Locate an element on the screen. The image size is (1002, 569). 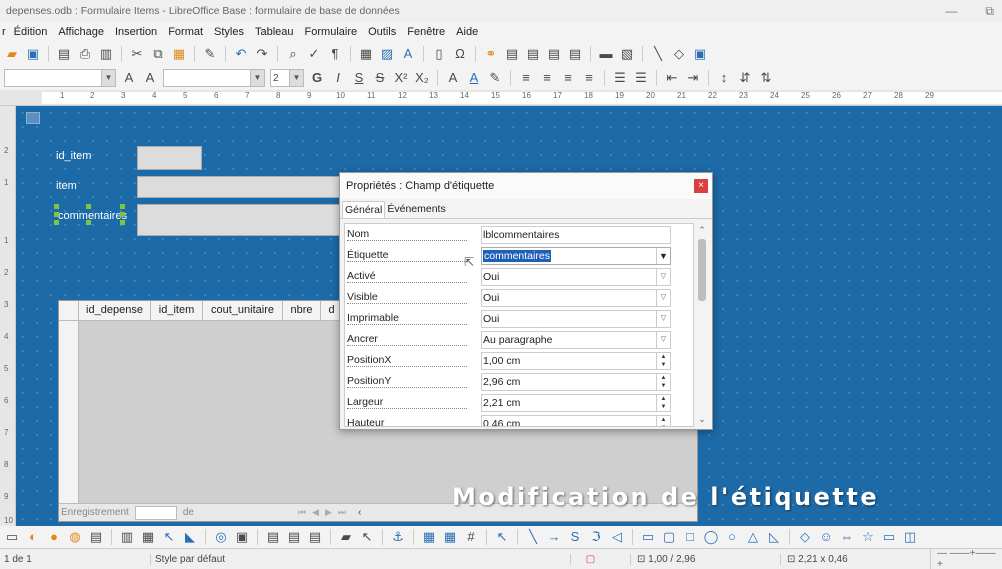
anchor-select: Au paragraphe ▽ is located at coordinates (576, 340).